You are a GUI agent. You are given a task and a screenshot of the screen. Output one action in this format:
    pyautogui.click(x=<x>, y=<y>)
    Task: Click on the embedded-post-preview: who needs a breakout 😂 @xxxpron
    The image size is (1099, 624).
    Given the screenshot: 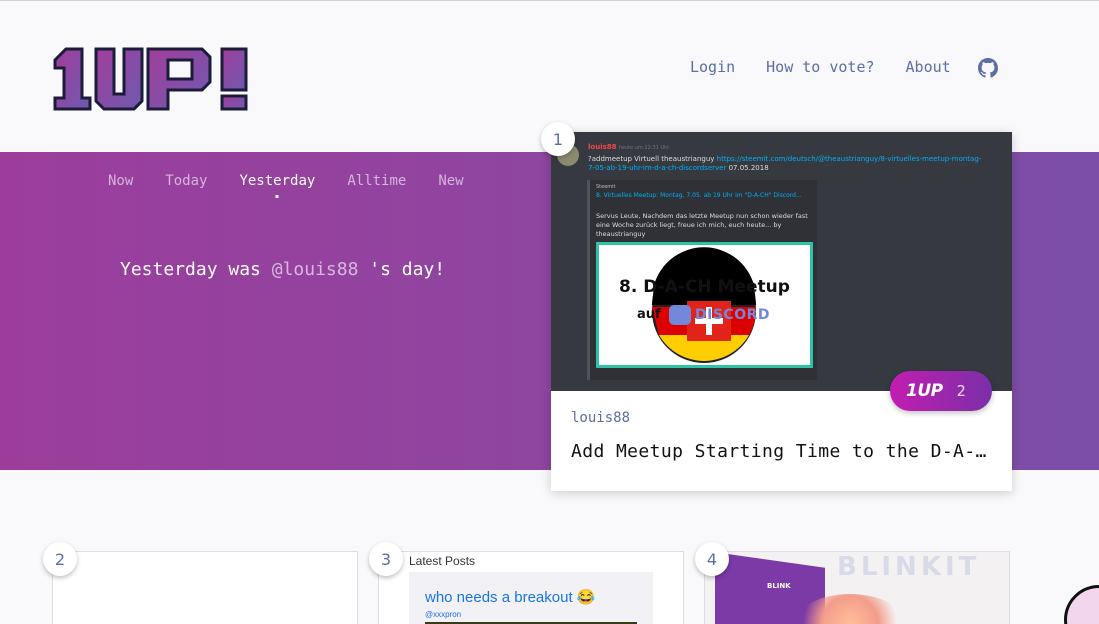 What is the action you would take?
    pyautogui.click(x=531, y=598)
    